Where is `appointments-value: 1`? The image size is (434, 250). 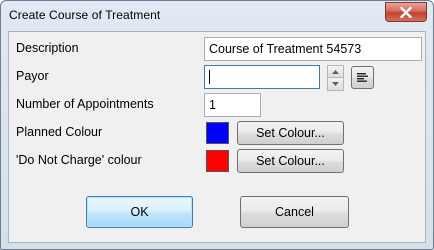
appointments-value: 1 is located at coordinates (212, 105).